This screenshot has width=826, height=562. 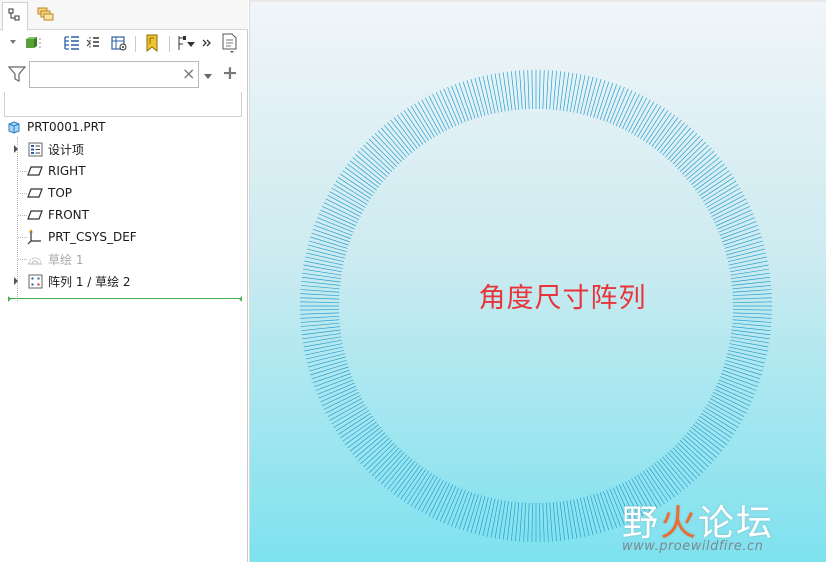 I want to click on tree-item-front: FRONT, so click(x=58, y=215).